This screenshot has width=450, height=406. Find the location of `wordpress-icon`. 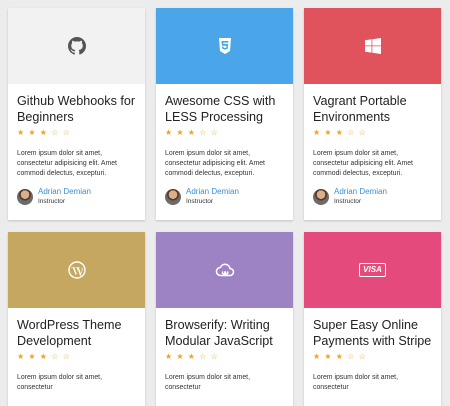

wordpress-icon is located at coordinates (76, 270).